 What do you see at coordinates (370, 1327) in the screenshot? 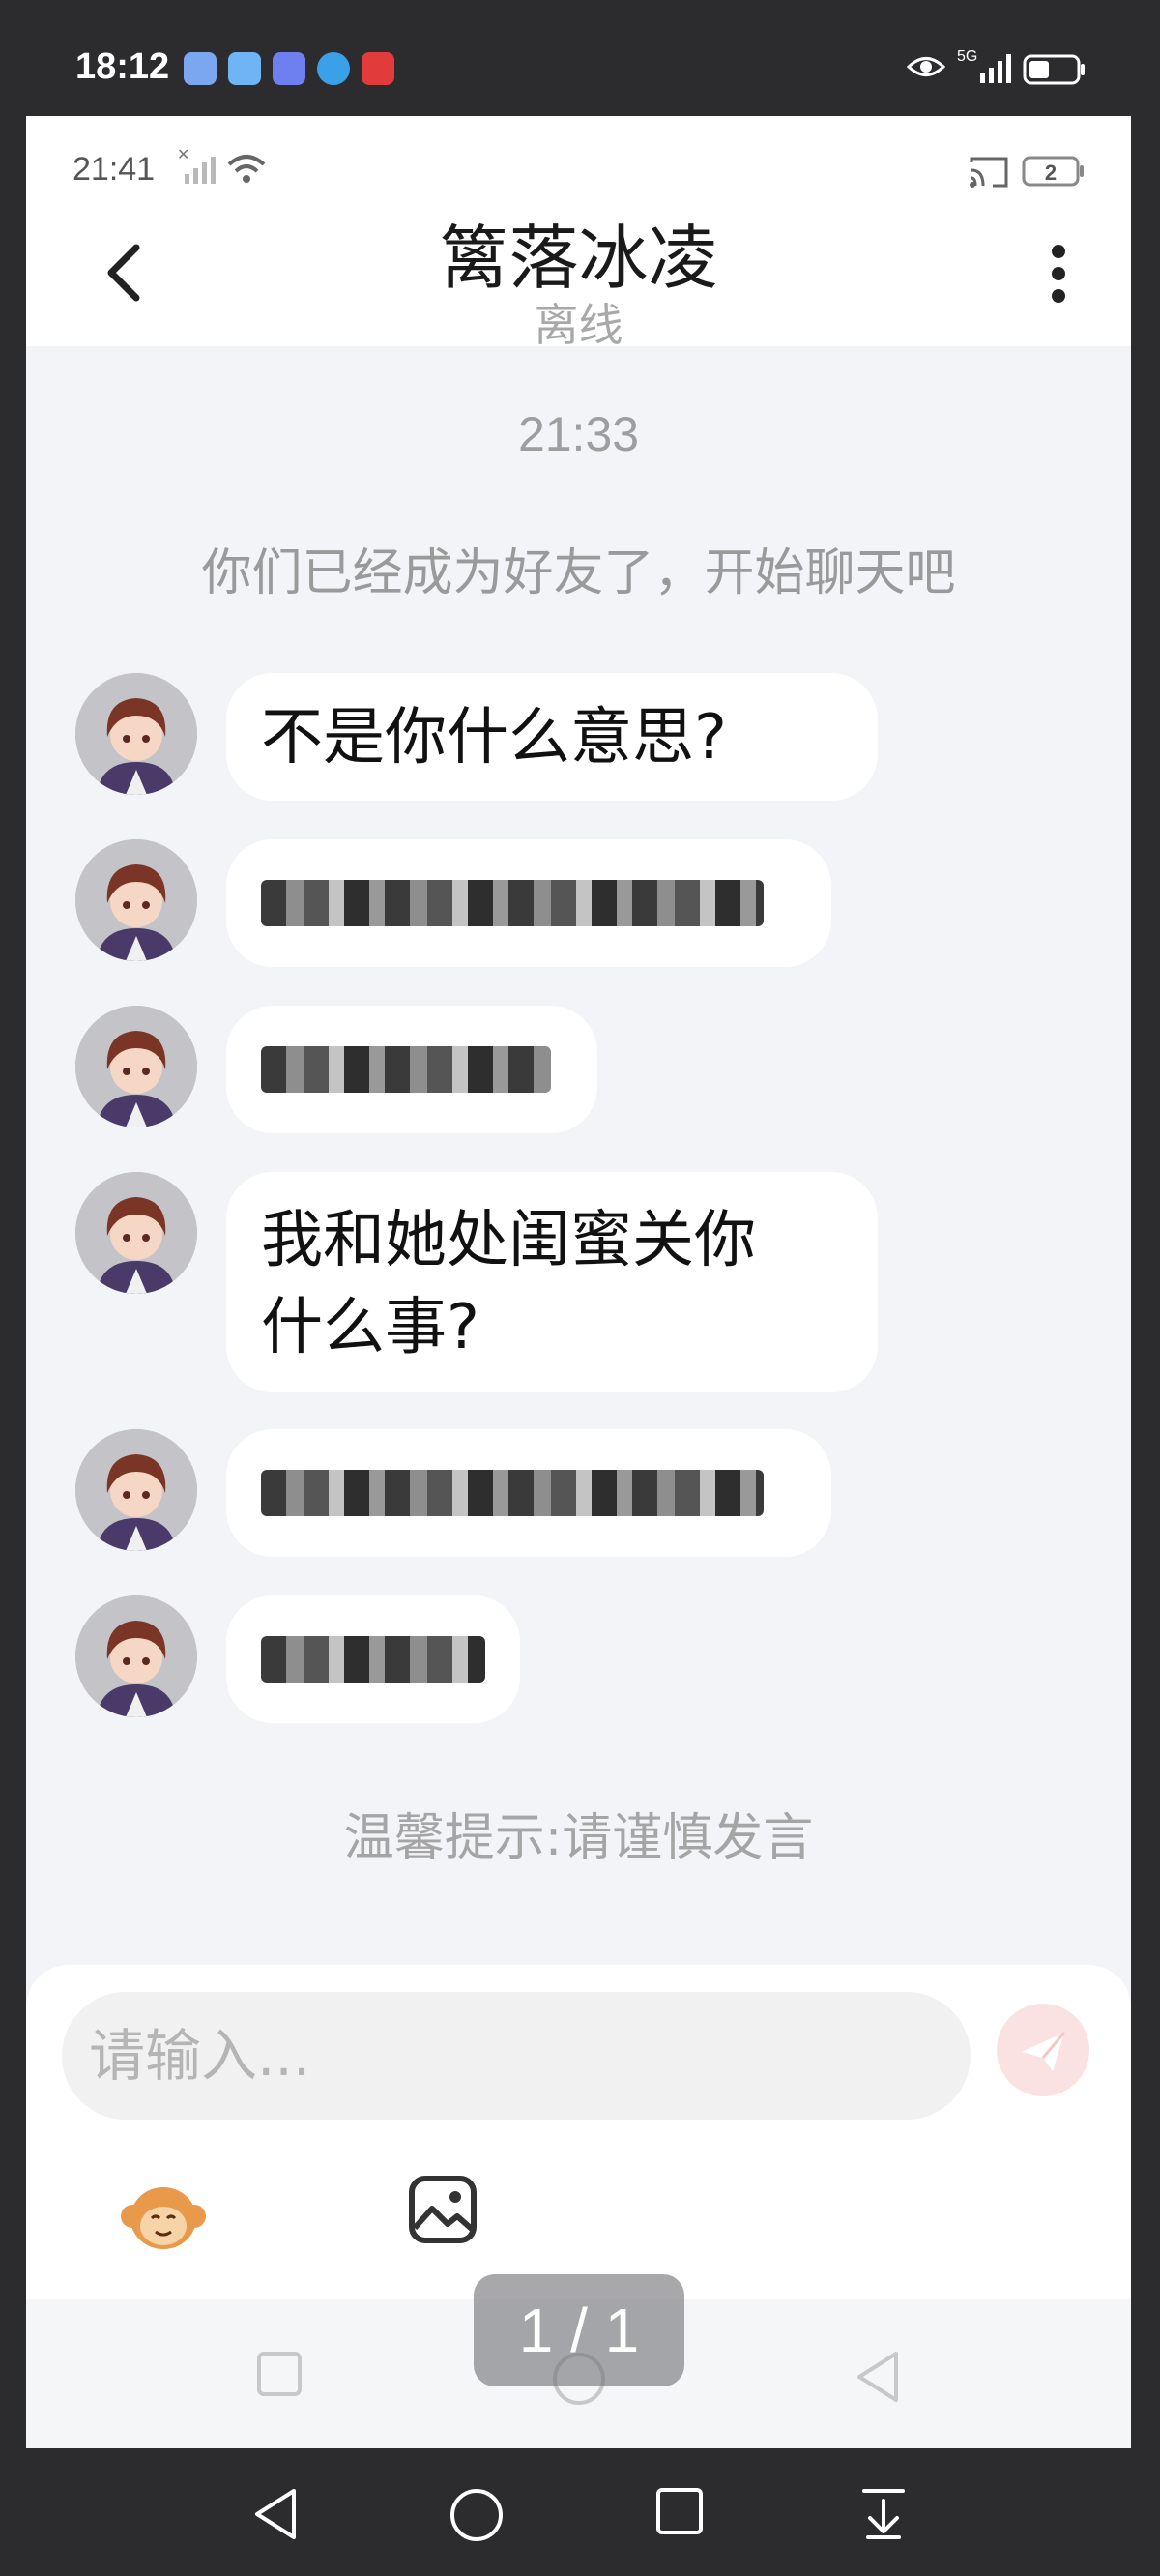
I see `message-text-line: 什么事?` at bounding box center [370, 1327].